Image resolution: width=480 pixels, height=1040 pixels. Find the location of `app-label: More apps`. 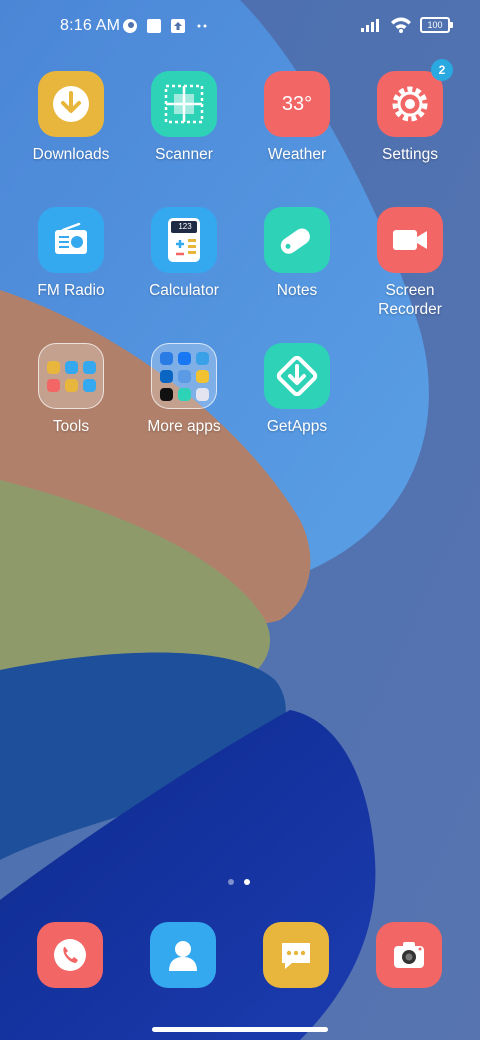

app-label: More apps is located at coordinates (184, 426).